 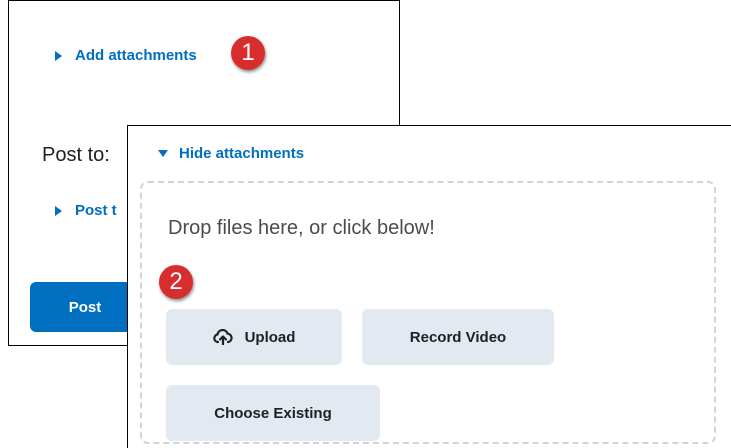 What do you see at coordinates (163, 153) in the screenshot?
I see `triangle-down-icon` at bounding box center [163, 153].